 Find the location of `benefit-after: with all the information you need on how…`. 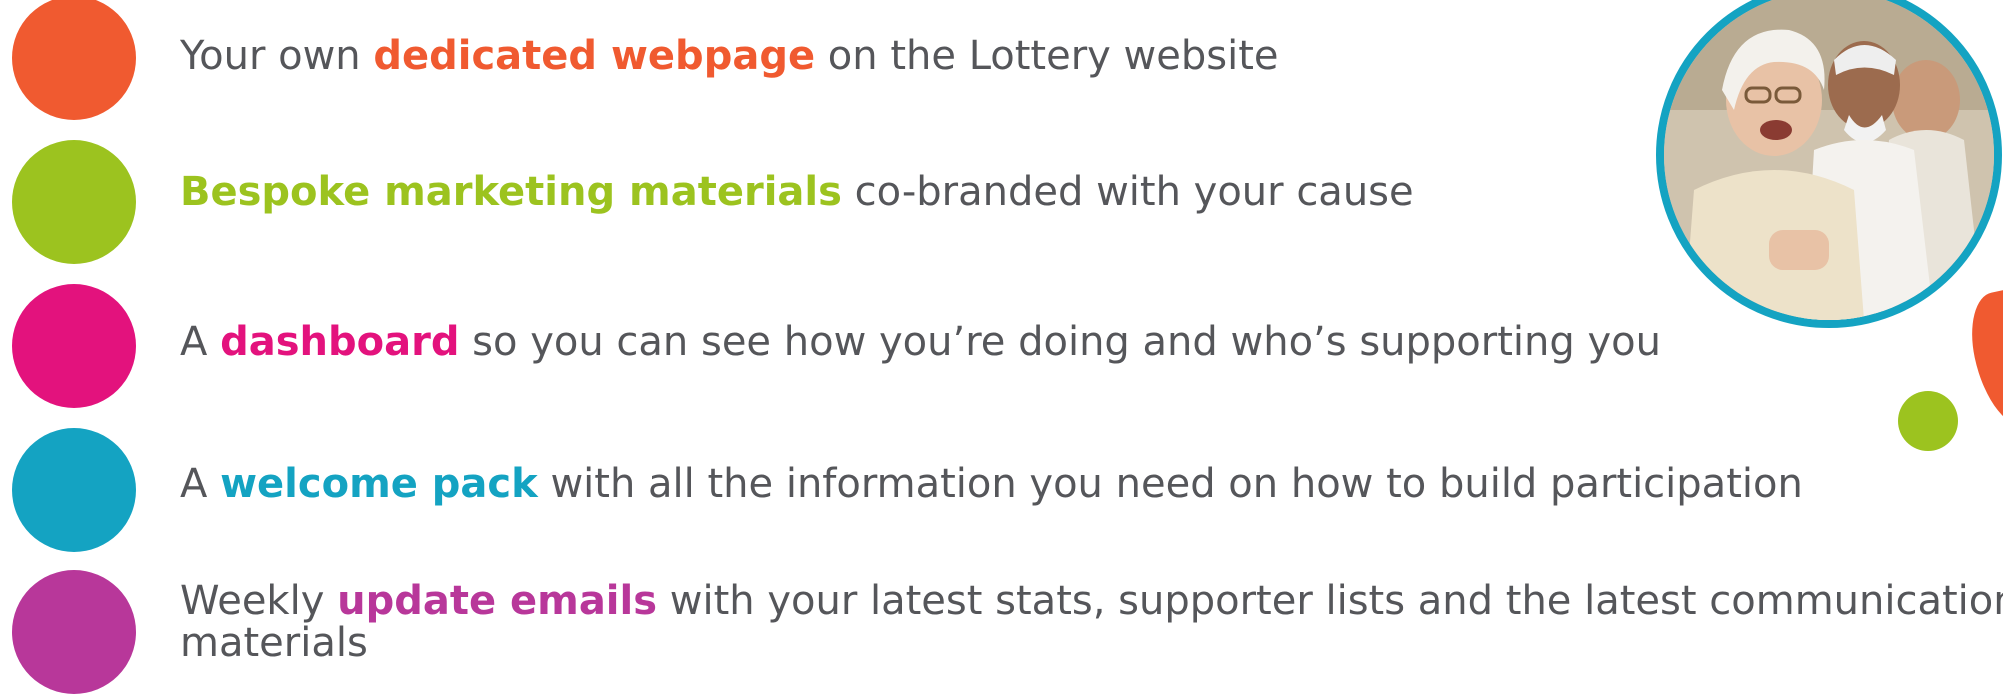

benefit-after: with all the information you need on how… is located at coordinates (1170, 484).